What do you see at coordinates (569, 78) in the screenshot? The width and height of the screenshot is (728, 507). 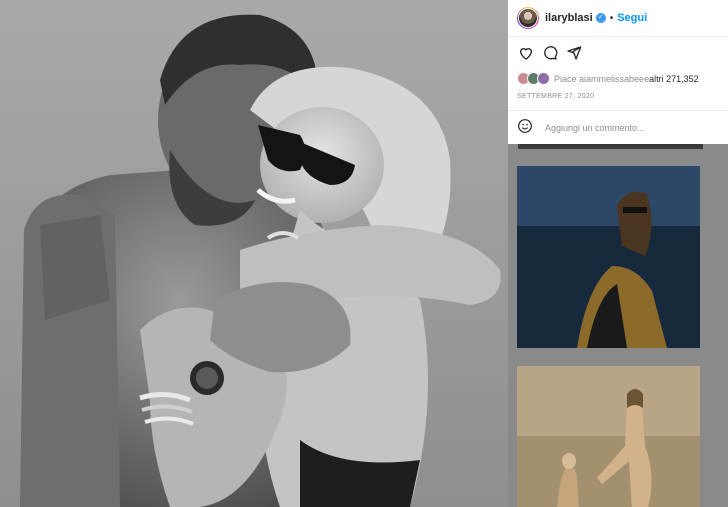 I see `likes-prefix: Piace a` at bounding box center [569, 78].